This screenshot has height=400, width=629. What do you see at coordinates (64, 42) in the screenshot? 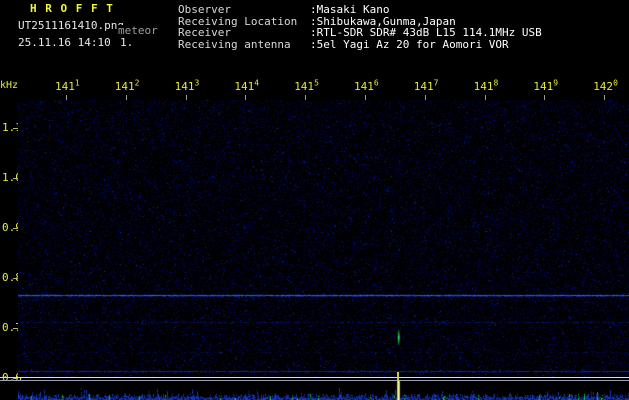
I see `datetime-label: 25.11.16 14:10` at bounding box center [64, 42].